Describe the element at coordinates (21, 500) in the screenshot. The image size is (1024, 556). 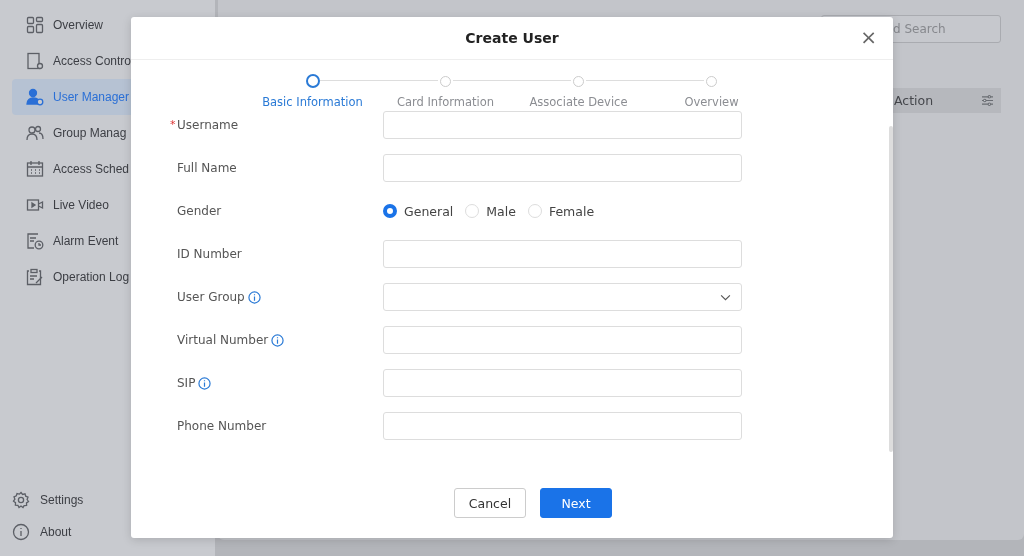
I see `settings-icon` at that location.